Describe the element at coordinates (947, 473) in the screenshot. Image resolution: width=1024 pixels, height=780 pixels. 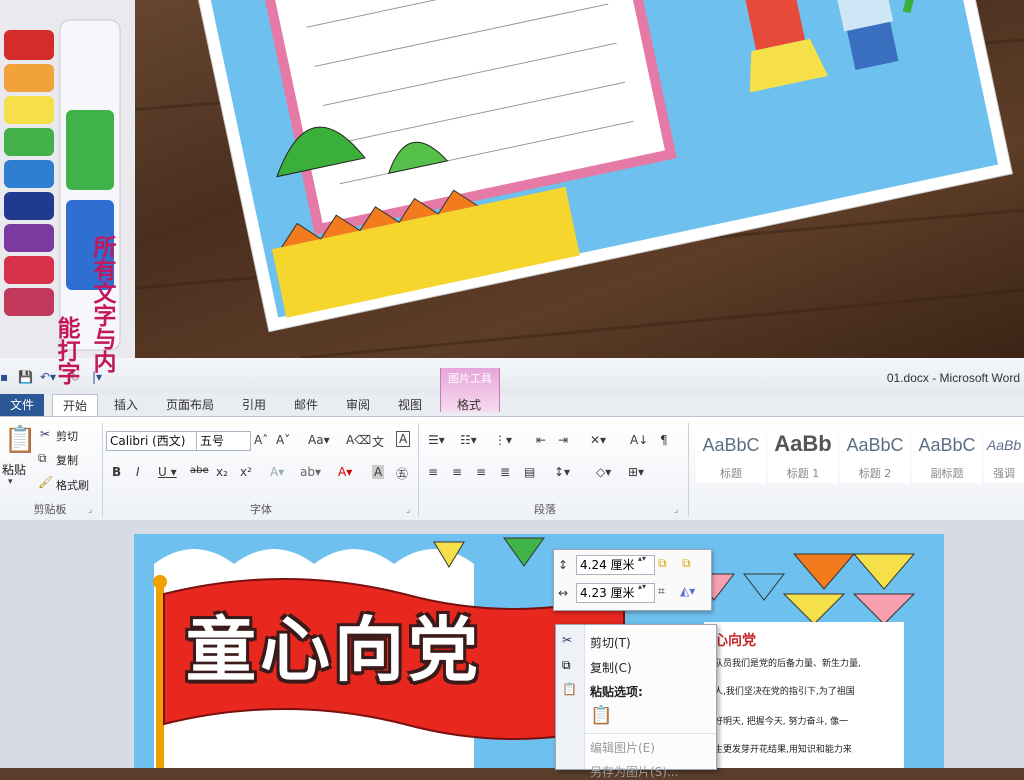
I see `style-name: 副标题` at that location.